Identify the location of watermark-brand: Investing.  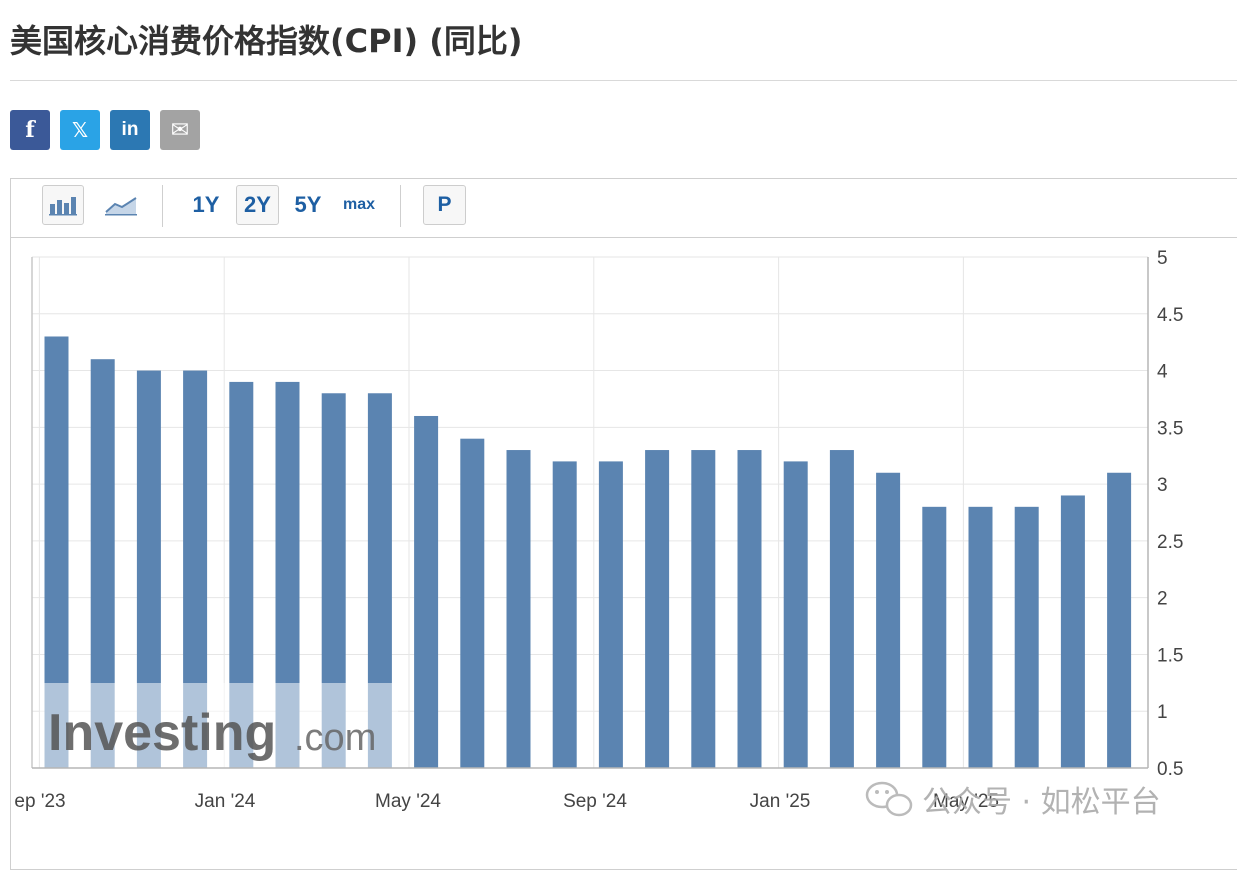
(162, 733).